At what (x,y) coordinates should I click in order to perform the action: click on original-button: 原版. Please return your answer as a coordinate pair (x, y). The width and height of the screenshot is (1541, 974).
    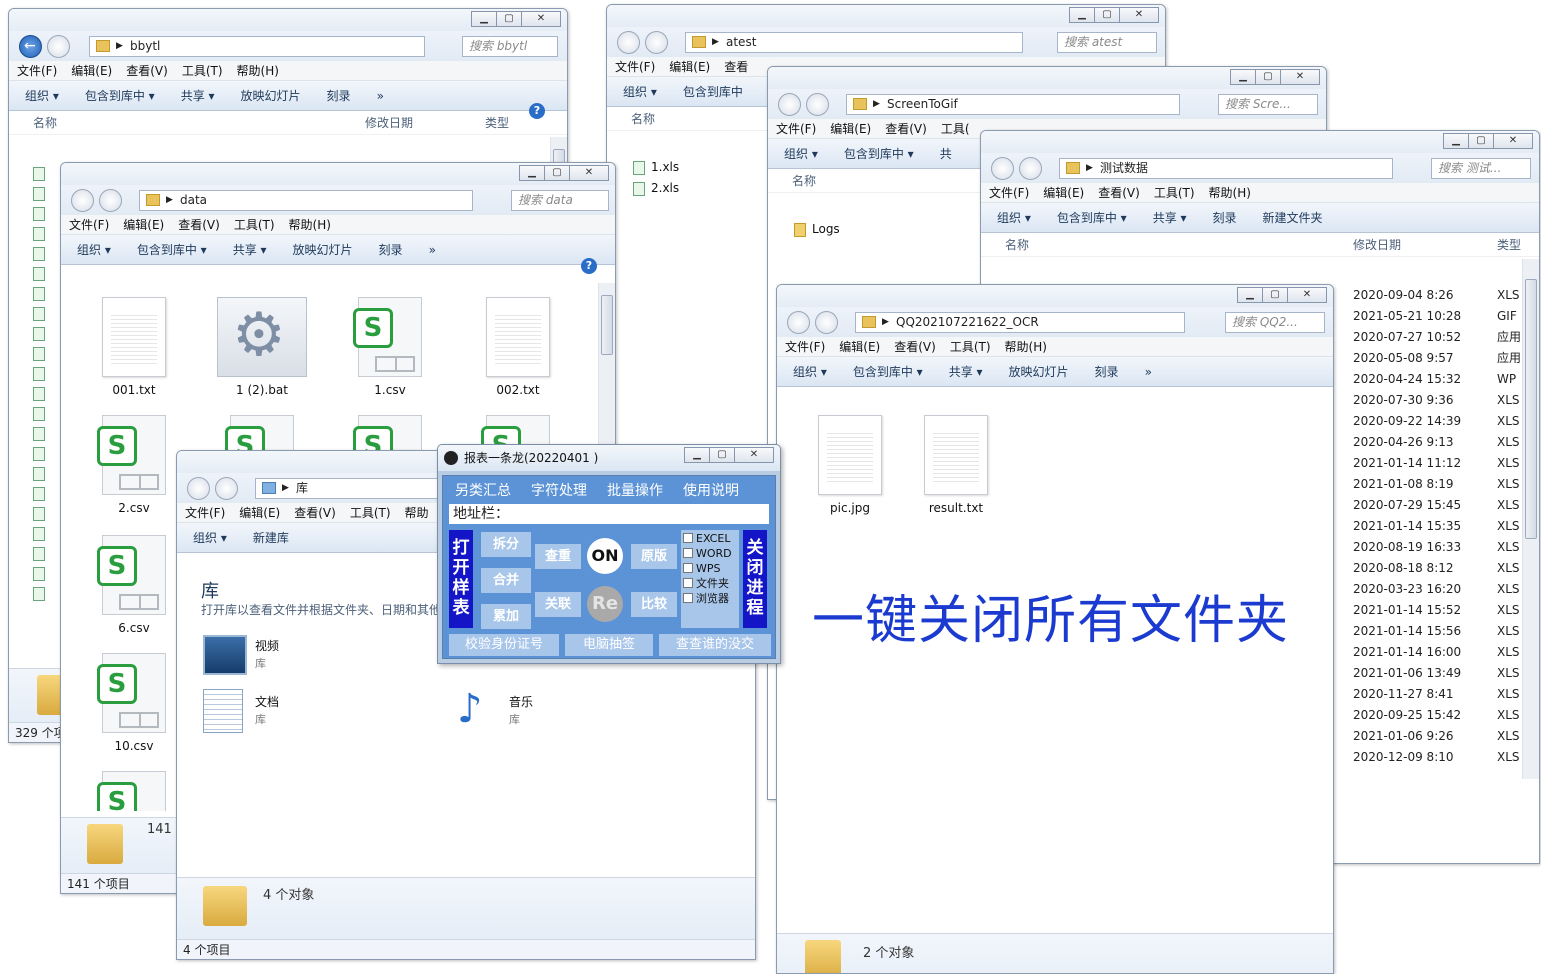
    Looking at the image, I should click on (654, 556).